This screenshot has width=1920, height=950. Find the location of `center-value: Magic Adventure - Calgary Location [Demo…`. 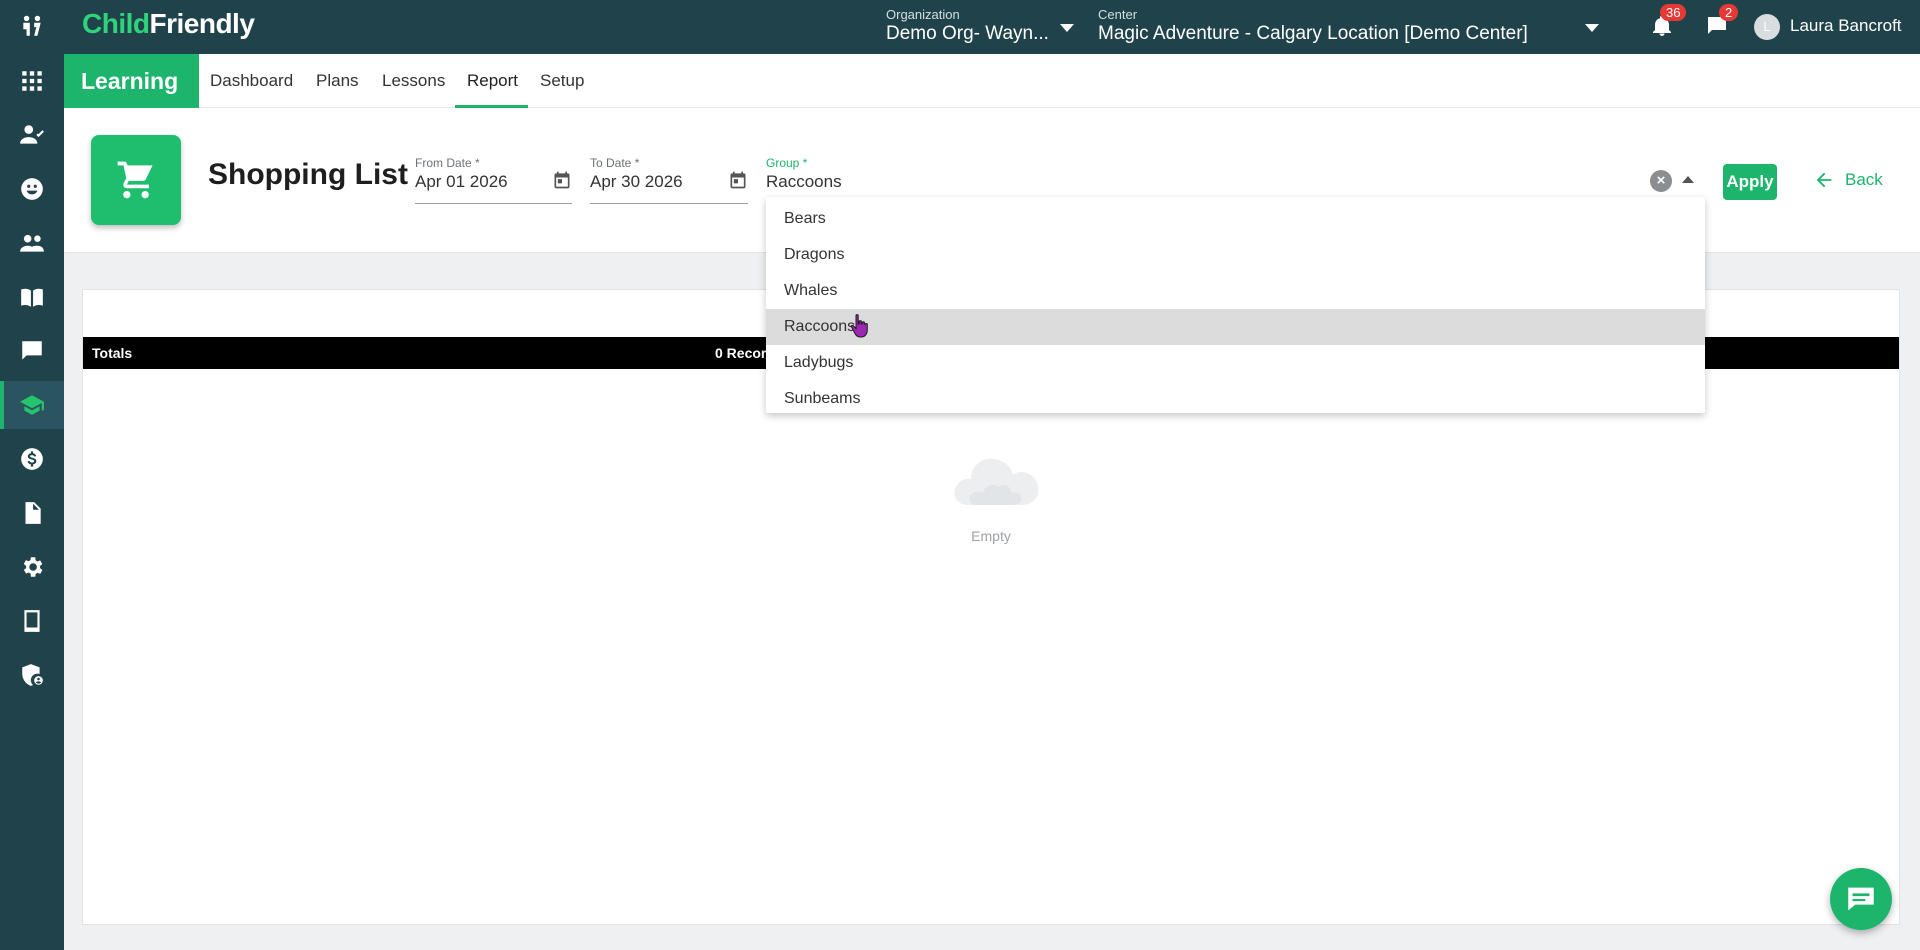

center-value: Magic Adventure - Calgary Location [Demo… is located at coordinates (1313, 33).